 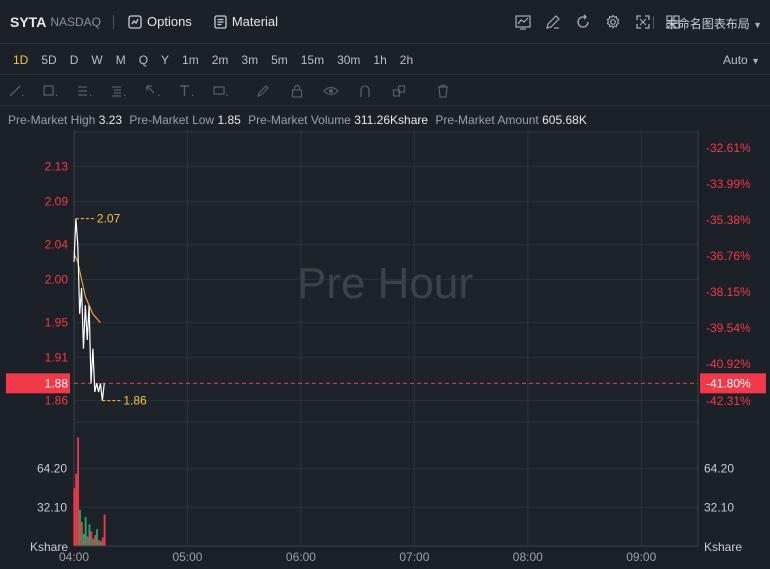 What do you see at coordinates (641, 557) in the screenshot?
I see `time-tick-label: 09:00` at bounding box center [641, 557].